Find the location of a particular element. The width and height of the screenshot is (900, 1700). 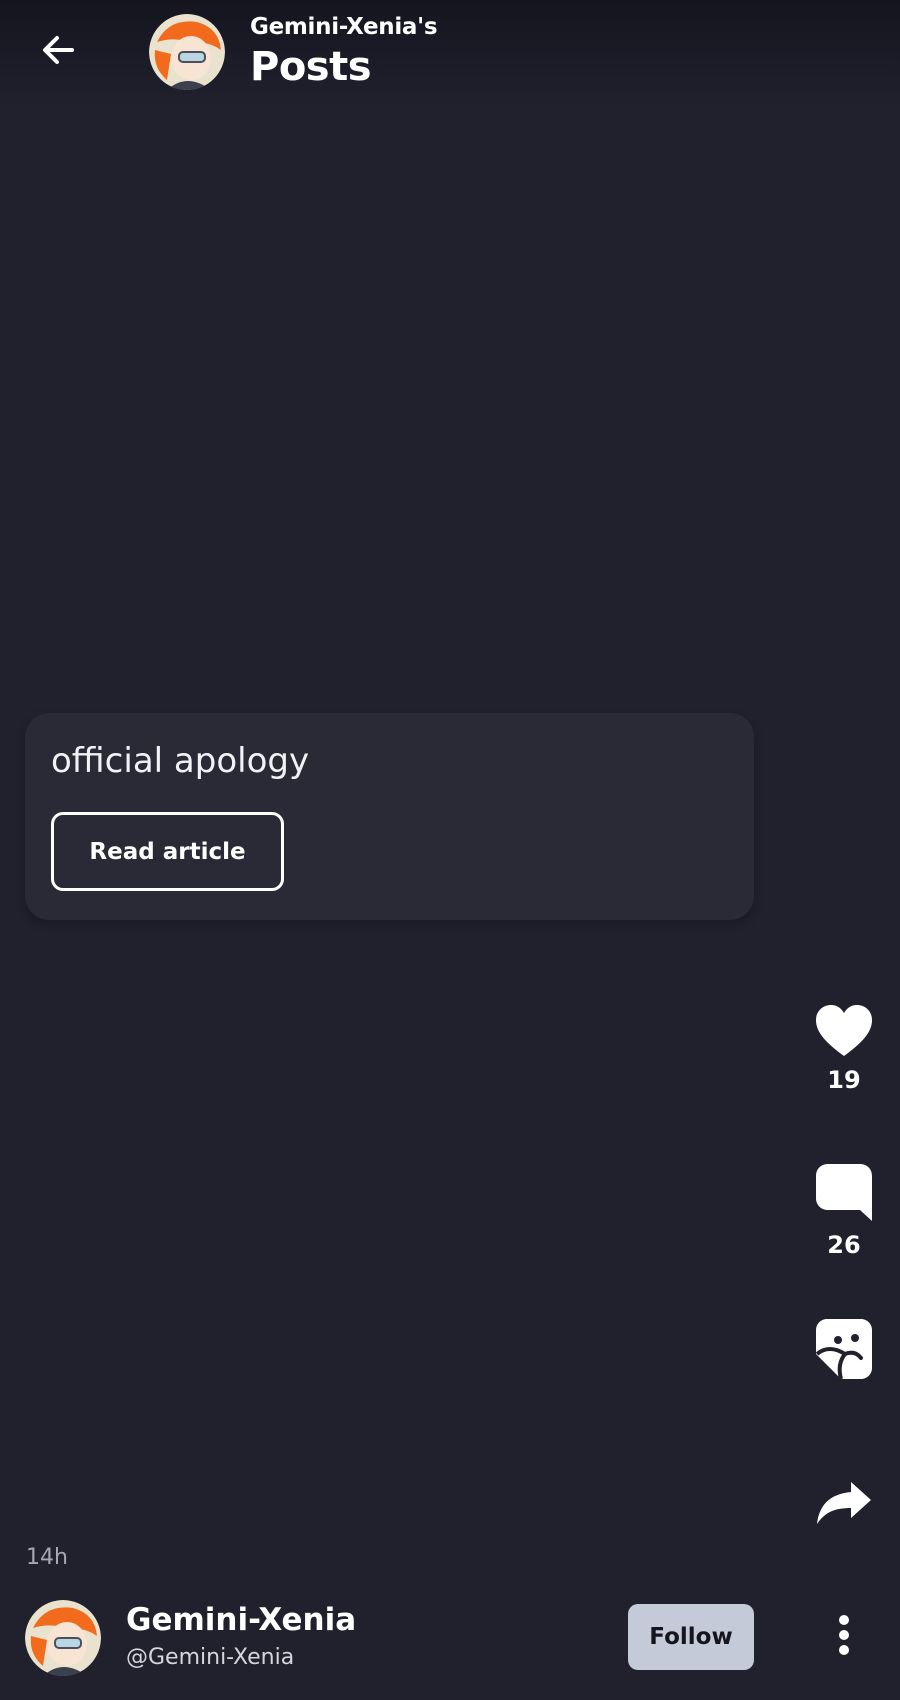

post-title: official apology is located at coordinates (180, 761).